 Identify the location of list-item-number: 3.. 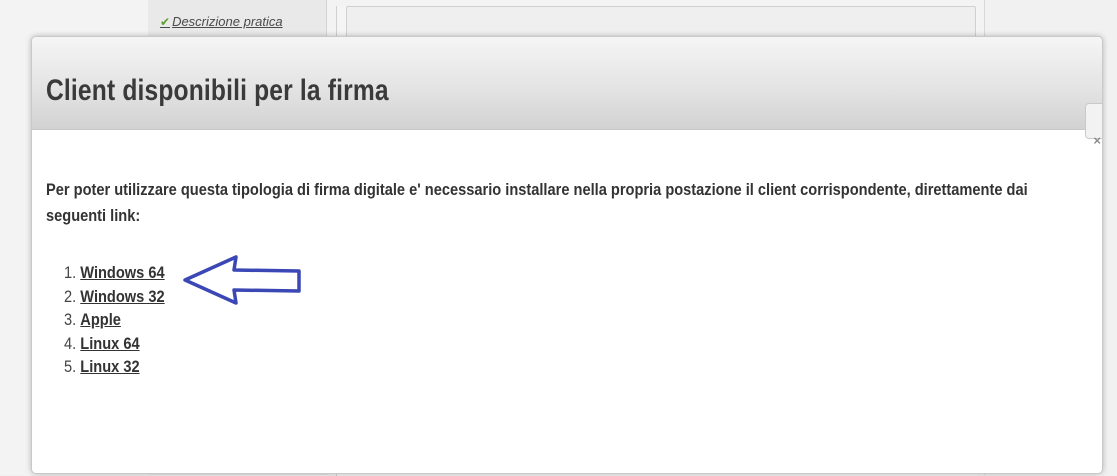
(70, 319).